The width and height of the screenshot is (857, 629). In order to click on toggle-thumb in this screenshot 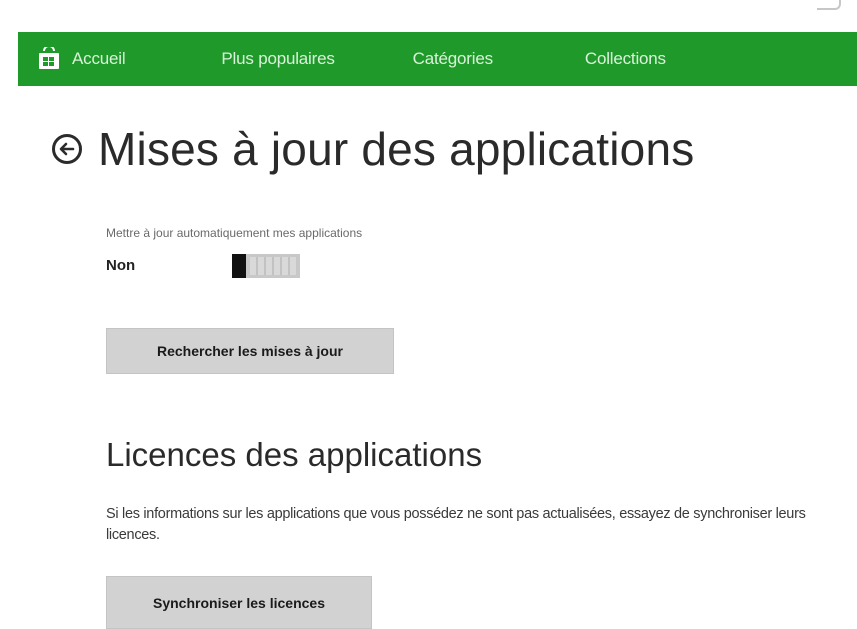, I will do `click(239, 266)`.